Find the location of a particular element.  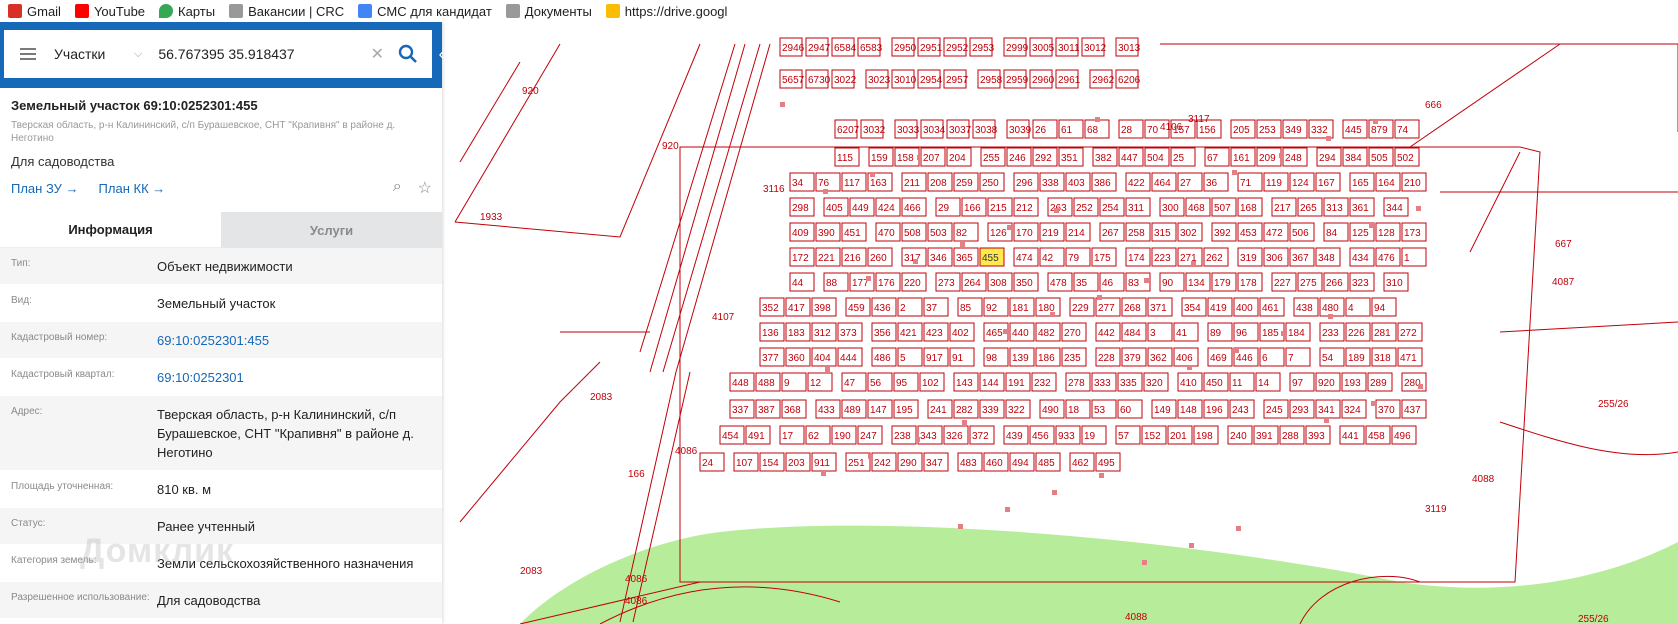

parcel-number: 471 is located at coordinates (1408, 358).